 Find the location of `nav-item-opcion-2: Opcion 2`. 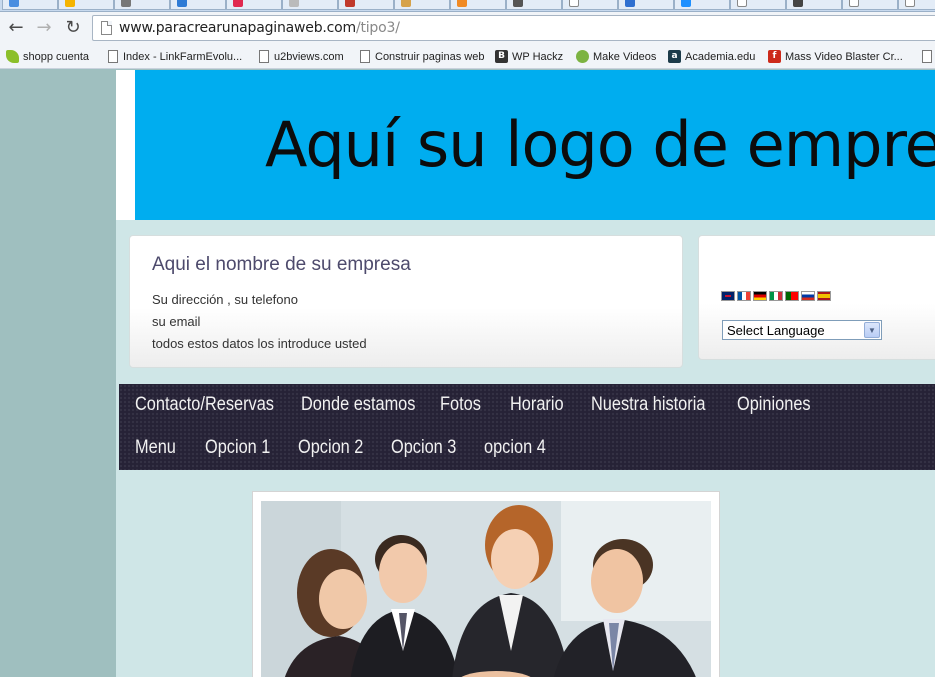

nav-item-opcion-2: Opcion 2 is located at coordinates (330, 448).